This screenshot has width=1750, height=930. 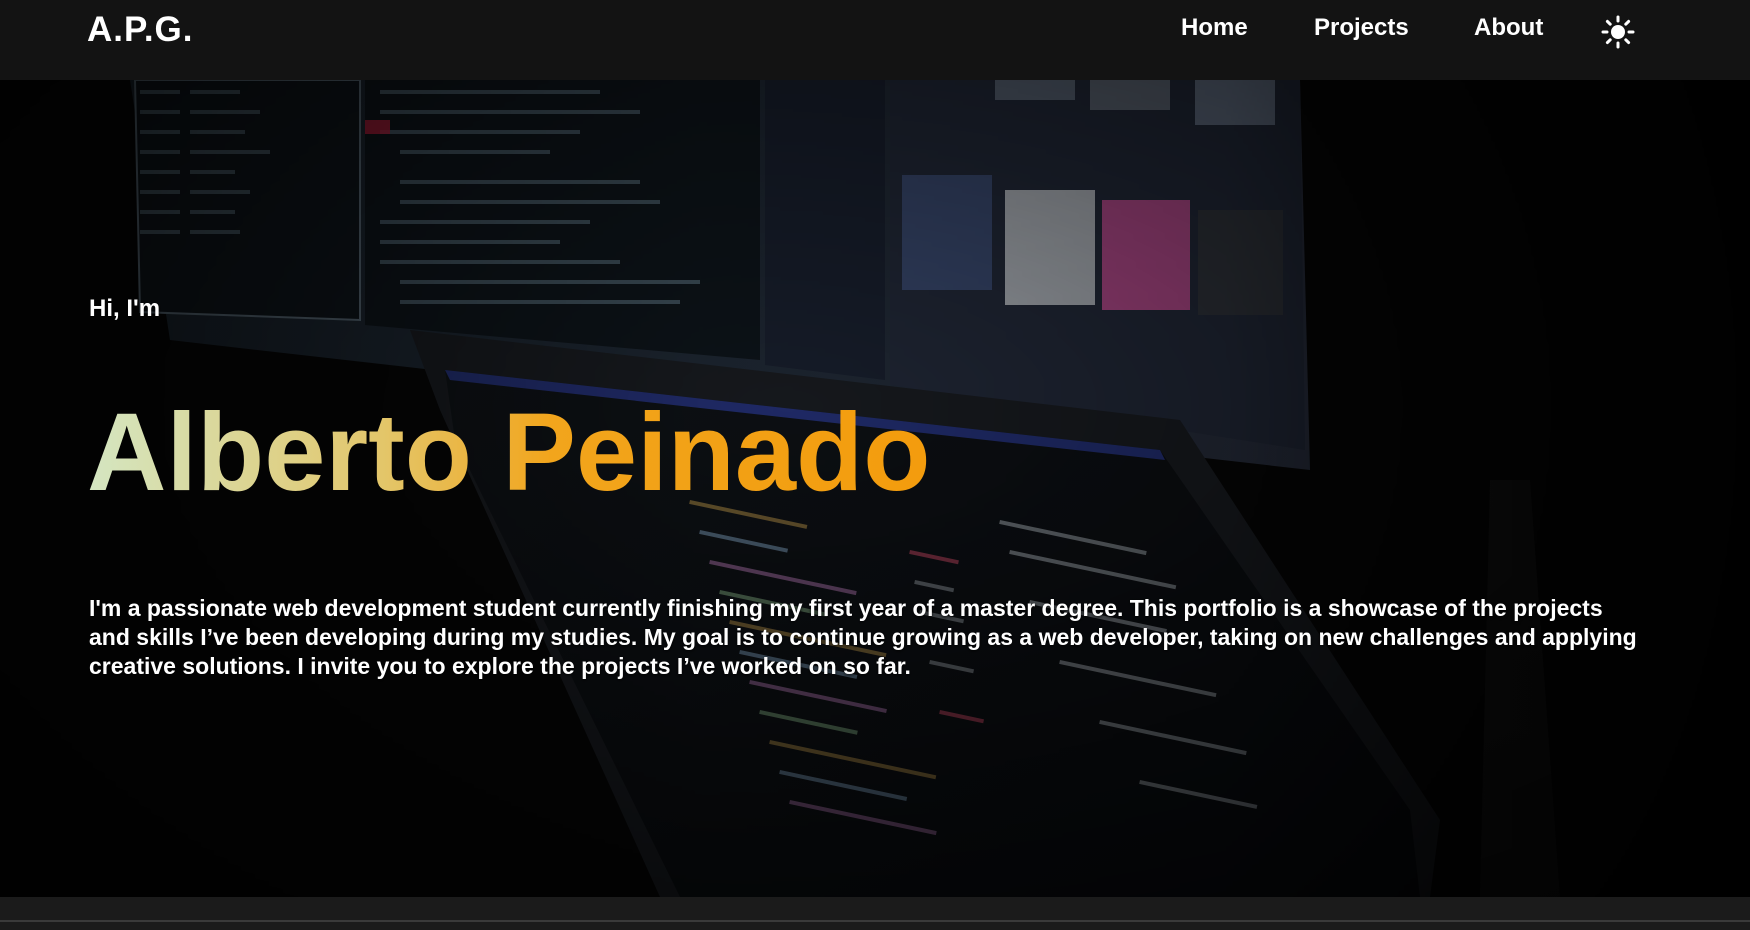 What do you see at coordinates (875, 913) in the screenshot?
I see `page-bottom-strip` at bounding box center [875, 913].